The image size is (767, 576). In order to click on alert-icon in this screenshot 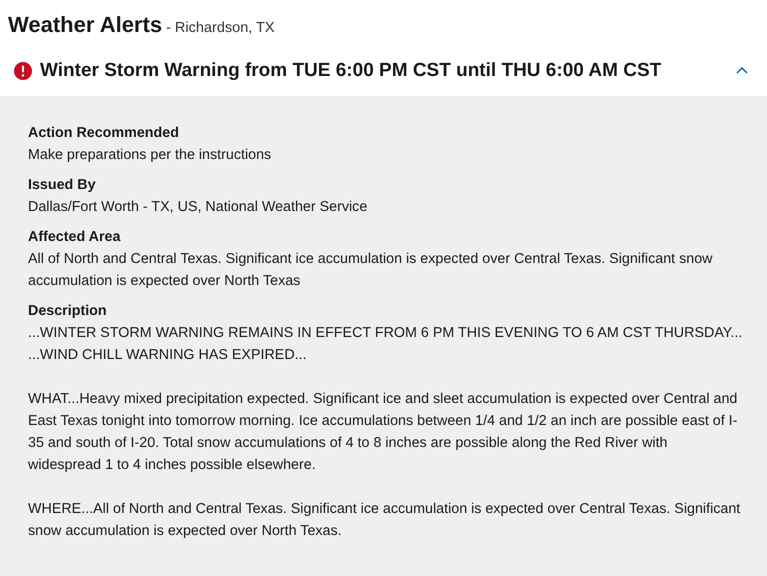, I will do `click(23, 71)`.